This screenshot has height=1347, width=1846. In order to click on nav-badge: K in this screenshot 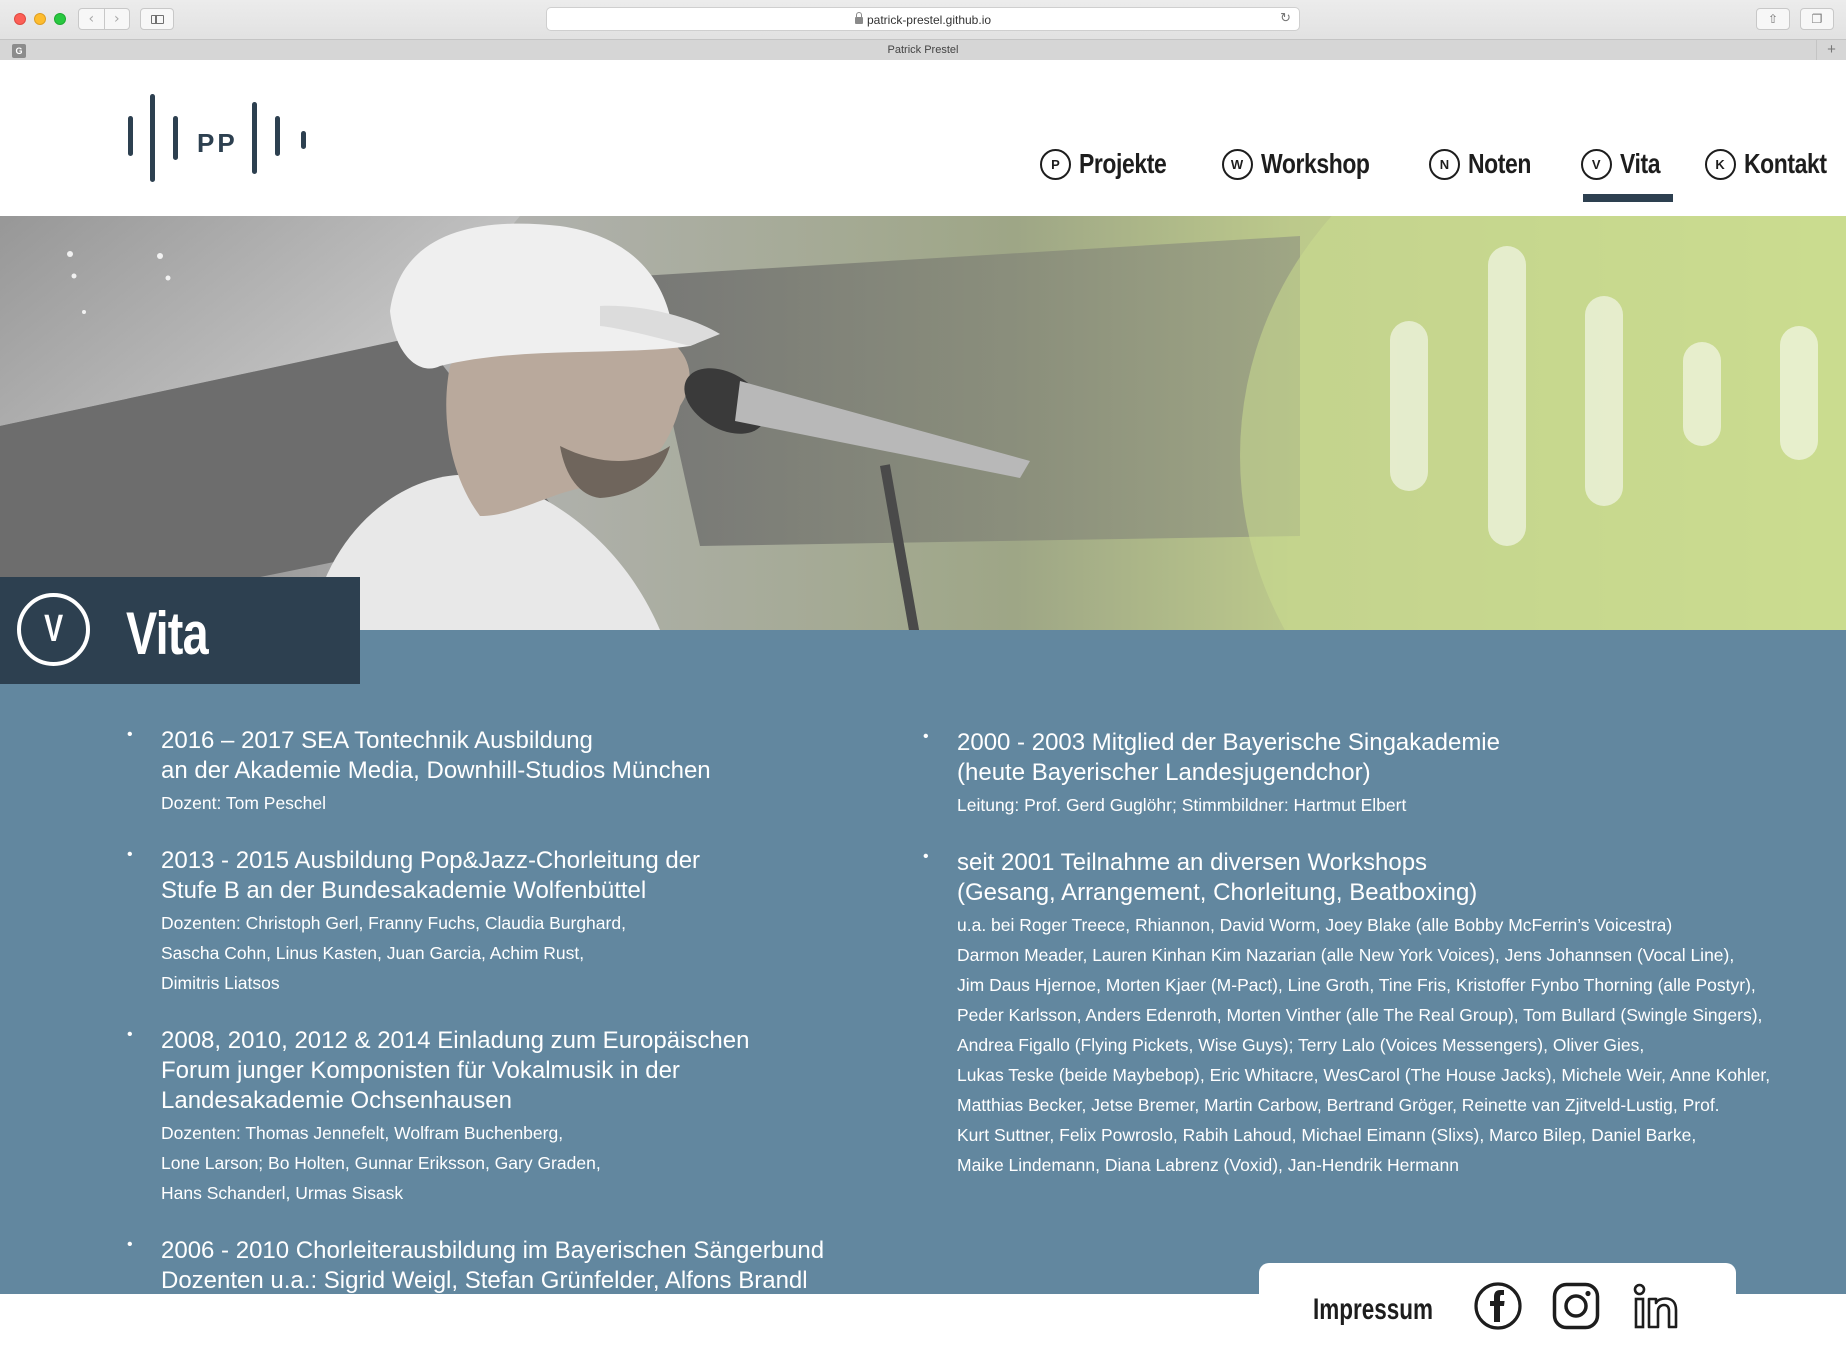, I will do `click(1720, 164)`.